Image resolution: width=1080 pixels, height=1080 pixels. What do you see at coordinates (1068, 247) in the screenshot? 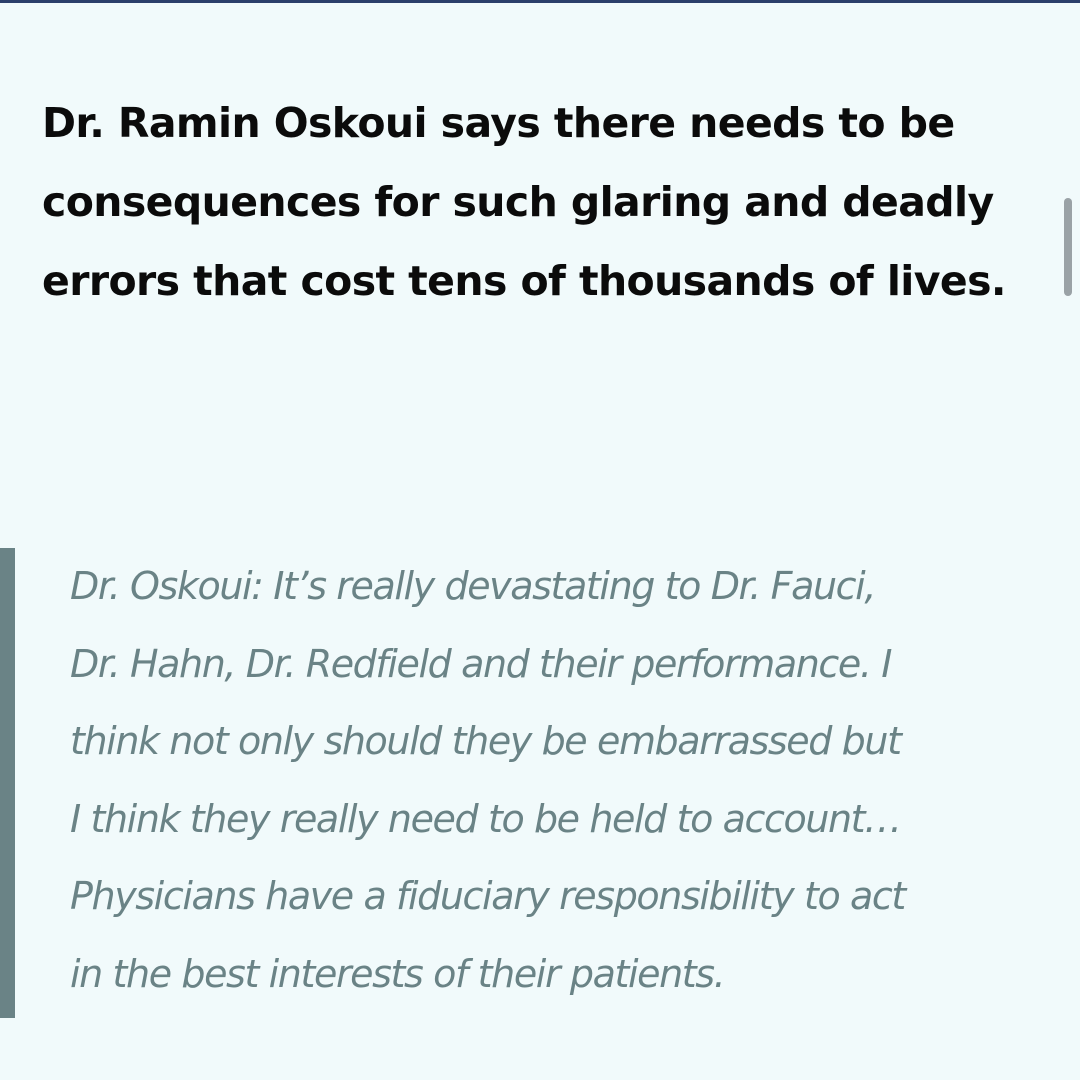
I see `scrollbar-thumb` at bounding box center [1068, 247].